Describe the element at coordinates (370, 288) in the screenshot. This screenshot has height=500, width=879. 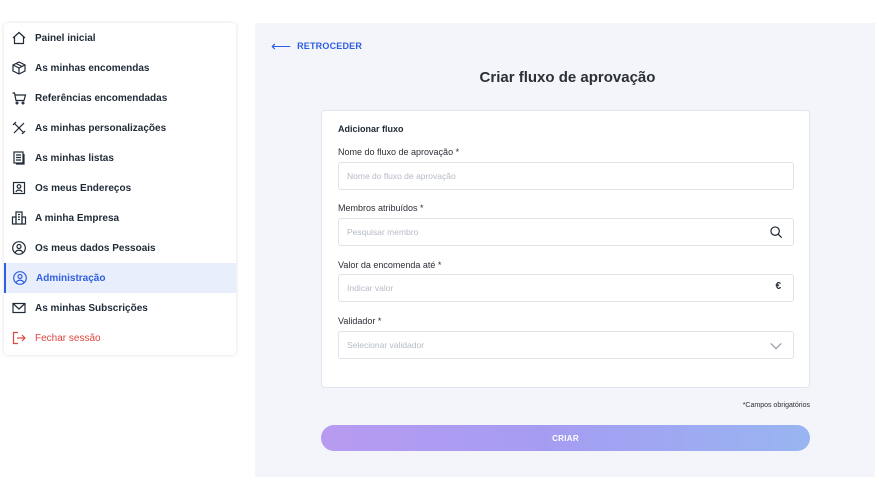
I see `value-field-placeholder: Indicar valor` at that location.